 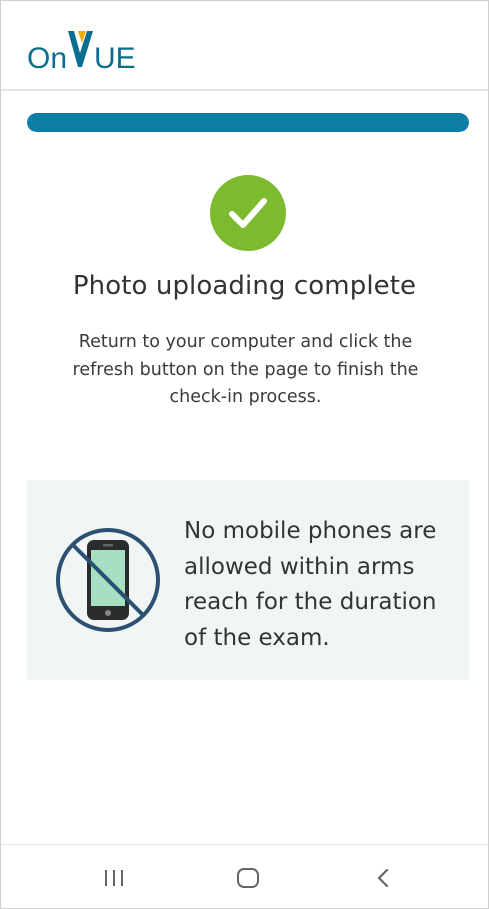 I want to click on app-header: On UE, so click(x=244, y=46).